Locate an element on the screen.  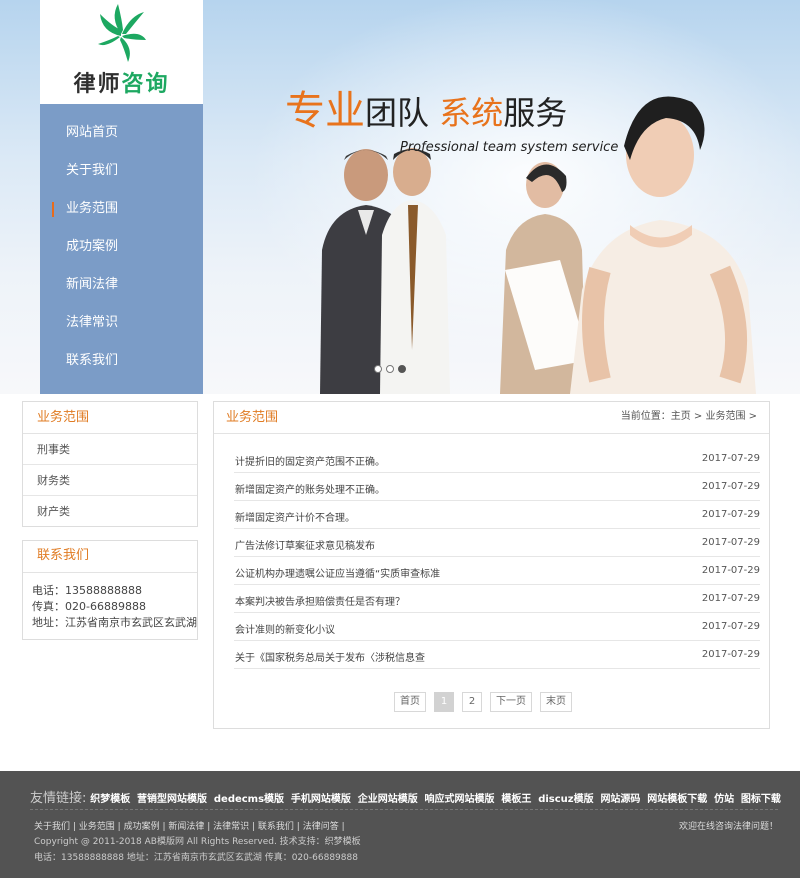
breadcrumb: 当前位置：主页 > 业务范围 > is located at coordinates (689, 417).